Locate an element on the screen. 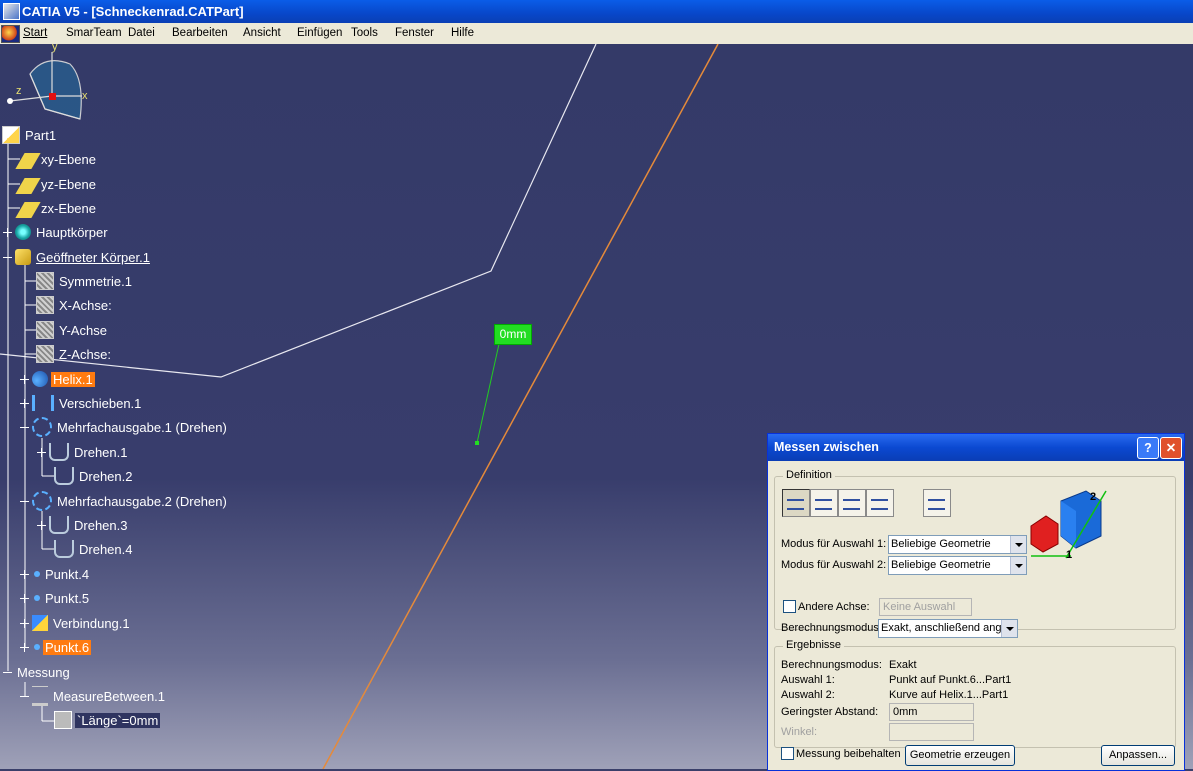  measure-chain-tool-button is located at coordinates (824, 503).